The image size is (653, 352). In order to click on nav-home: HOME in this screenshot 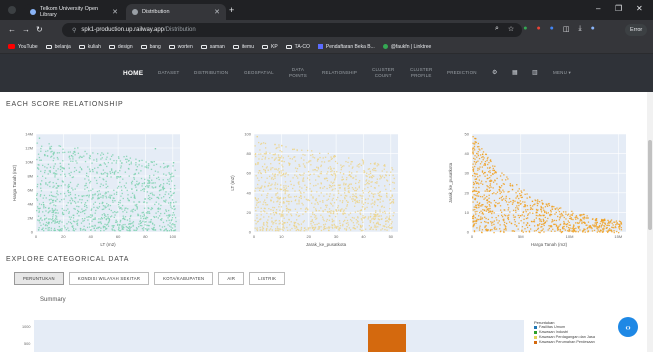, I will do `click(133, 73)`.